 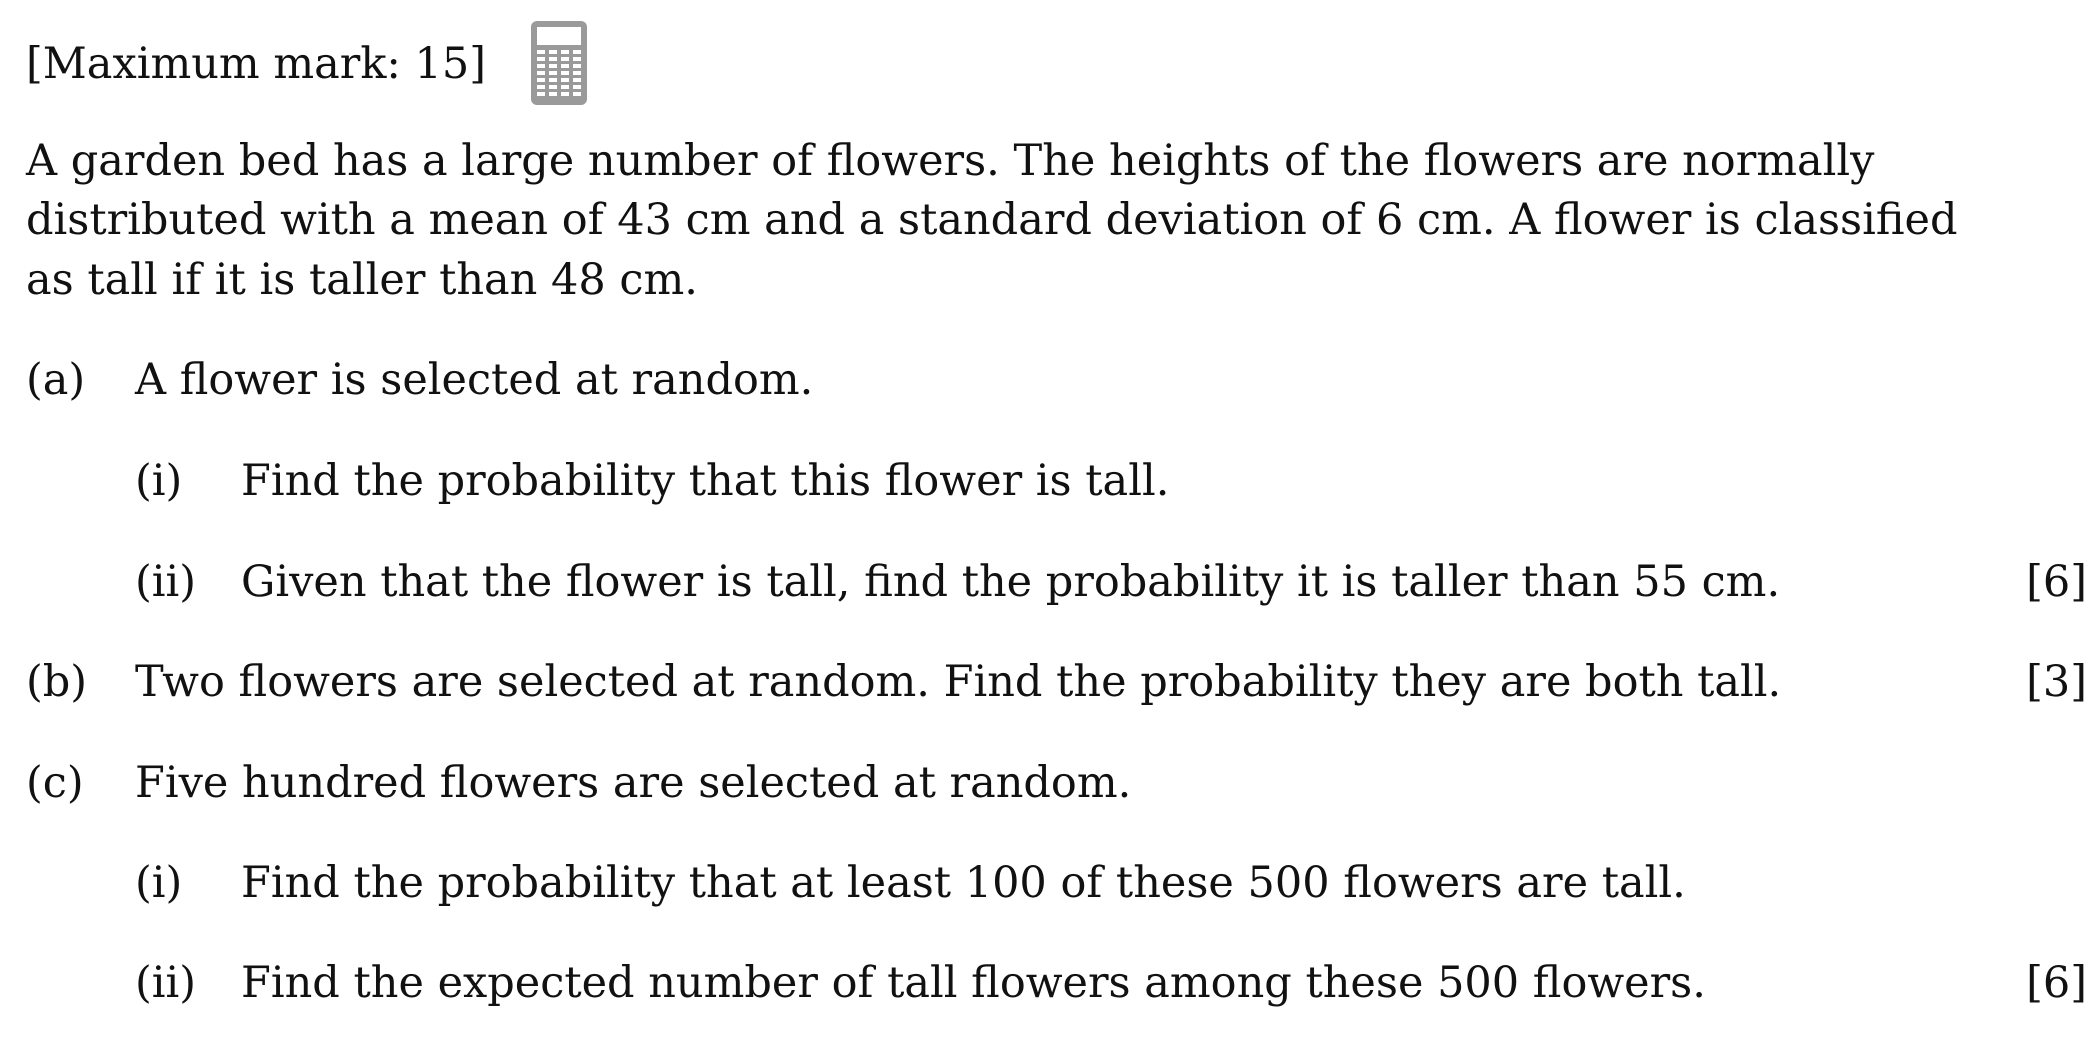 I want to click on part-a-text: A flower is selected at random., so click(x=474, y=380).